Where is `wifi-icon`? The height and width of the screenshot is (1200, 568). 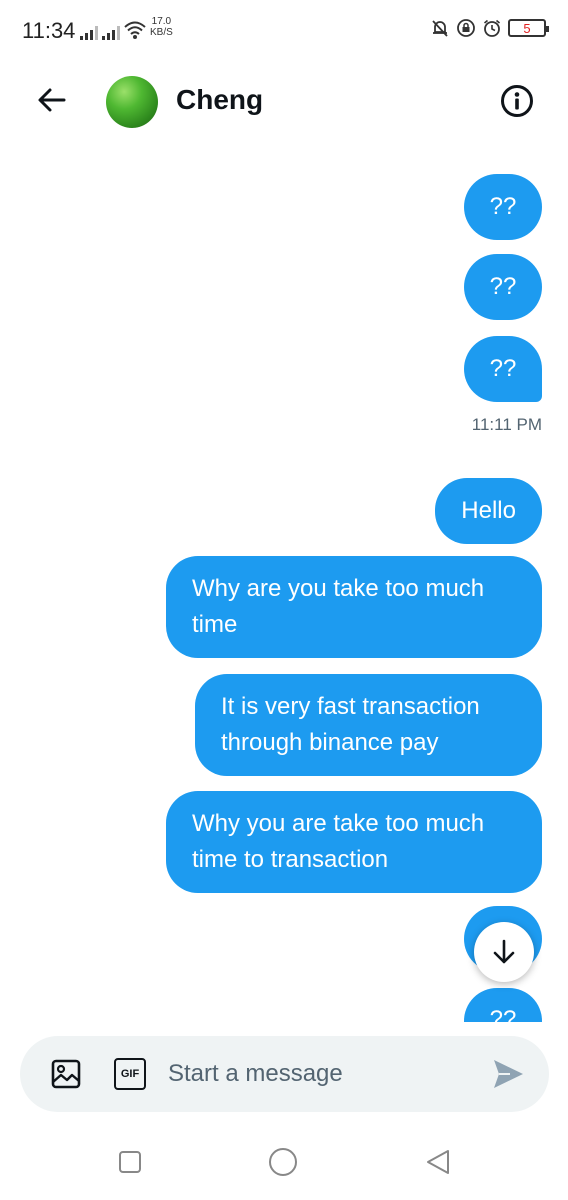
wifi-icon is located at coordinates (135, 30).